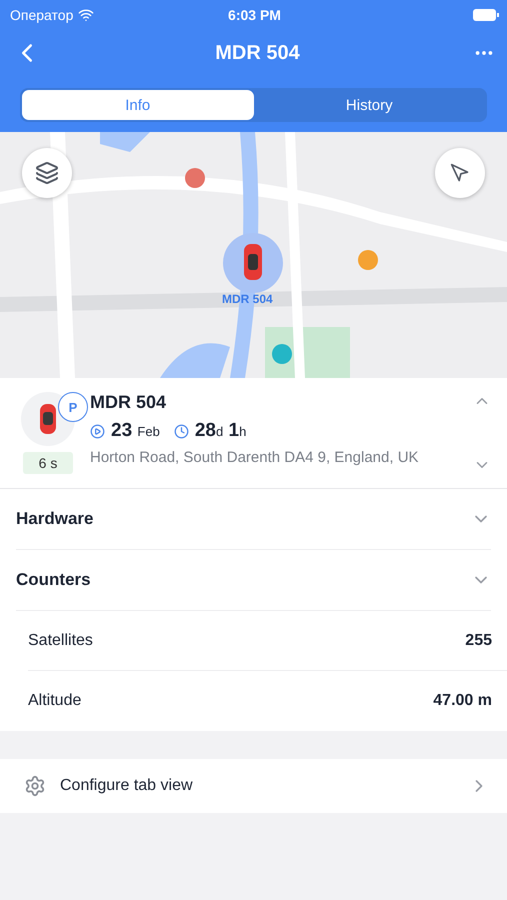  I want to click on row-label: Satellites, so click(60, 641).